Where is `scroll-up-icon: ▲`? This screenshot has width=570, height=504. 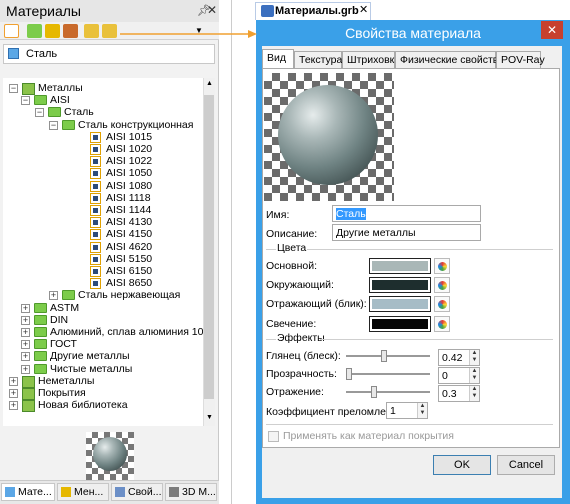
scroll-up-icon: ▲ is located at coordinates (209, 83).